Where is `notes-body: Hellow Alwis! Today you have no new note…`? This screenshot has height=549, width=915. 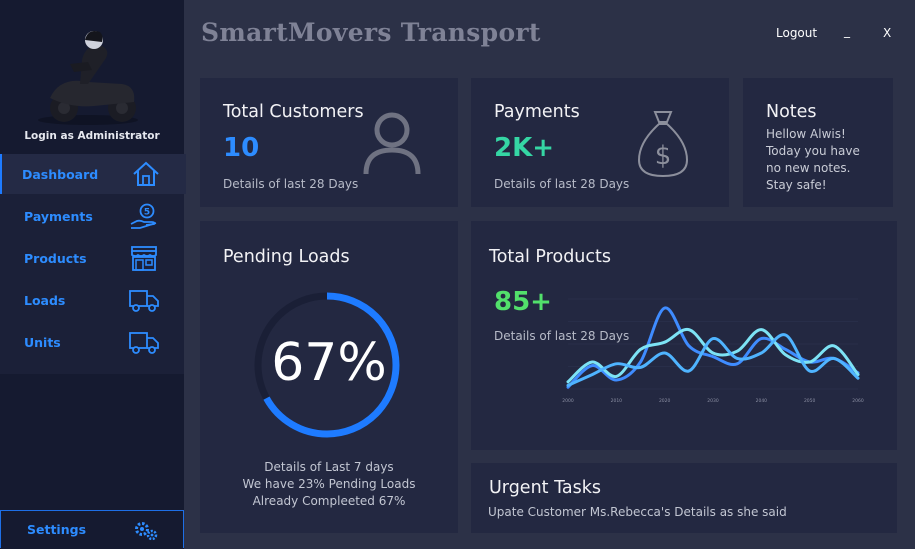 notes-body: Hellow Alwis! Today you have no new note… is located at coordinates (826, 160).